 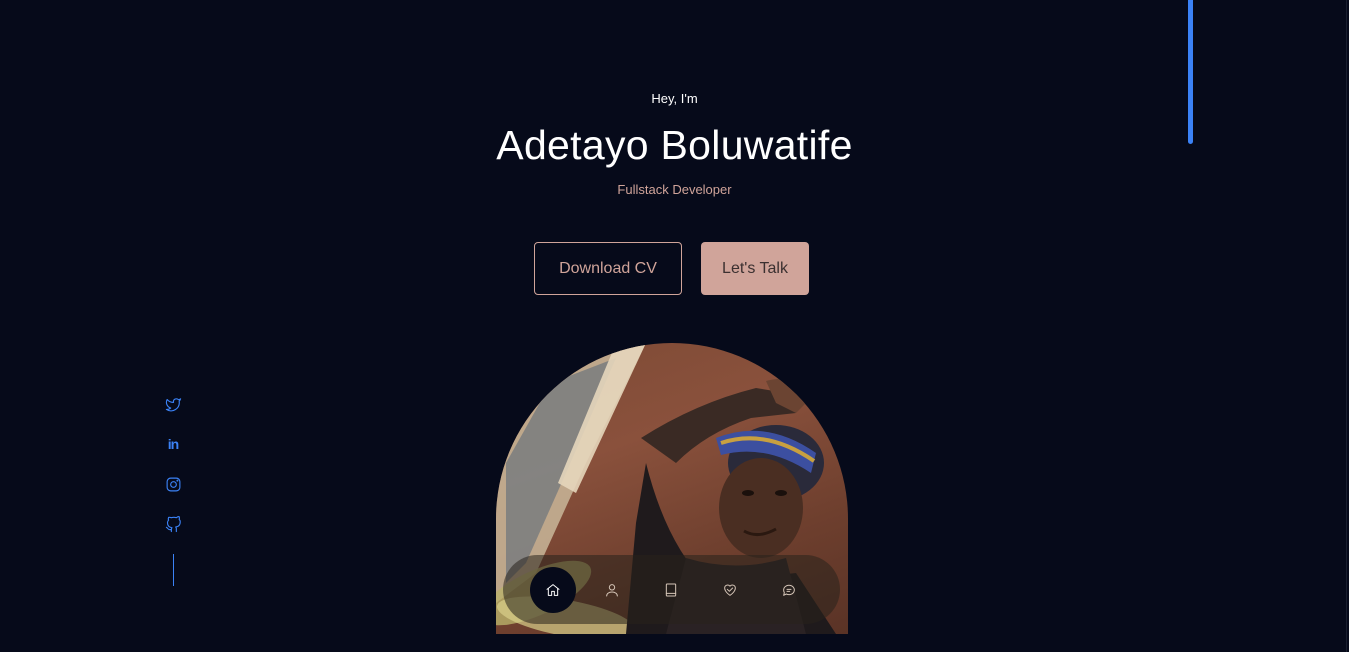 I want to click on nav-services, so click(x=730, y=590).